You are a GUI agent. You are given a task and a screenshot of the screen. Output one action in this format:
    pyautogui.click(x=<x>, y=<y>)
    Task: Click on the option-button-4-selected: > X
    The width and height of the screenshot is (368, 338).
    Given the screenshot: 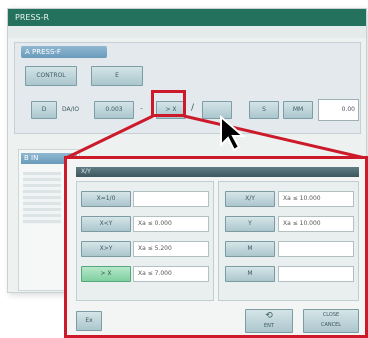 What is the action you would take?
    pyautogui.click(x=106, y=274)
    